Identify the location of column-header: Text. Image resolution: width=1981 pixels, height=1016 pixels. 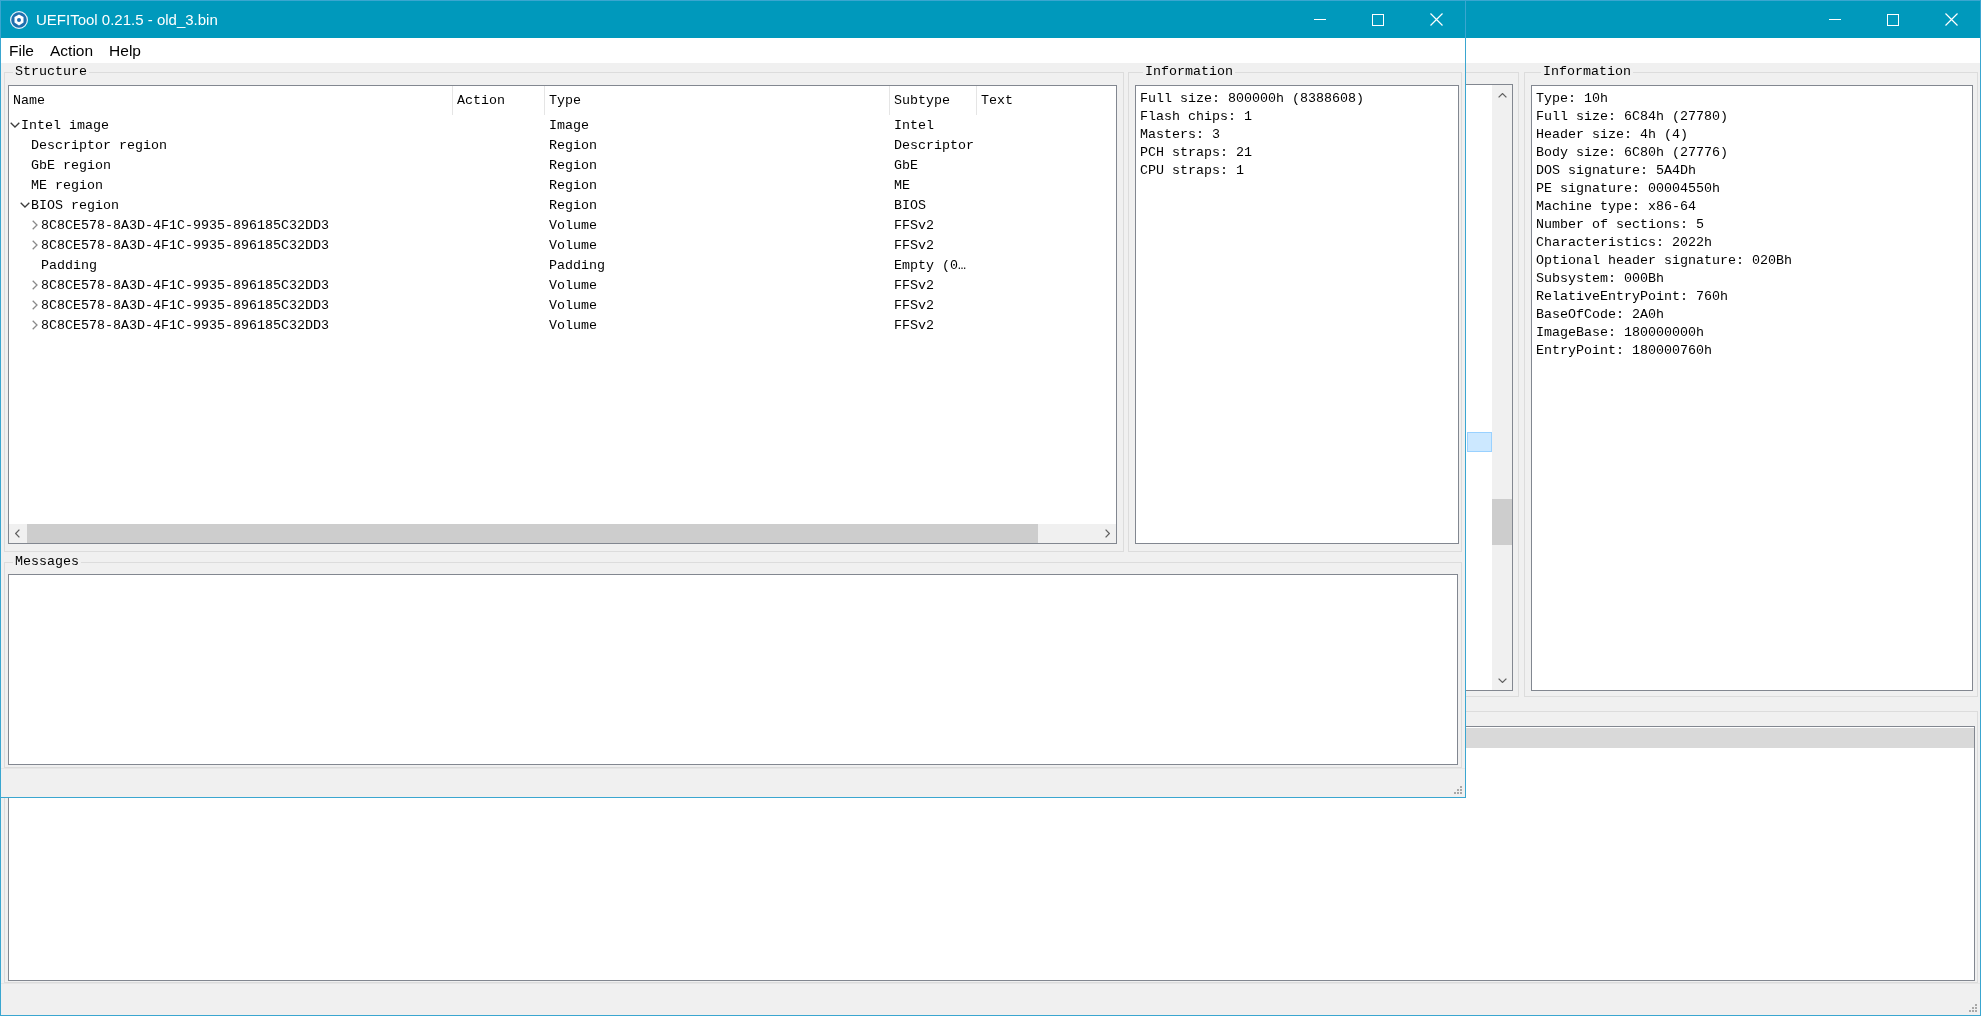
(1046, 100).